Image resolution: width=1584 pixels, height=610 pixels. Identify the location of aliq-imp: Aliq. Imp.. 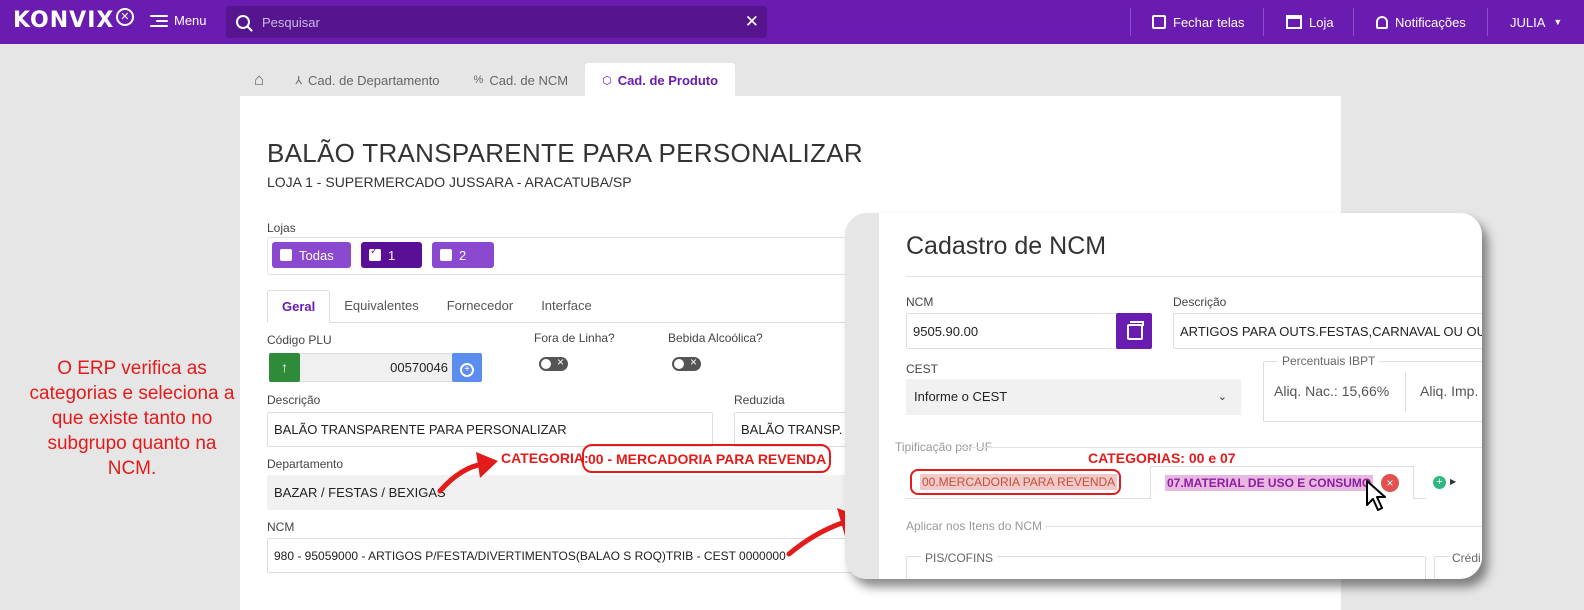
(1449, 391).